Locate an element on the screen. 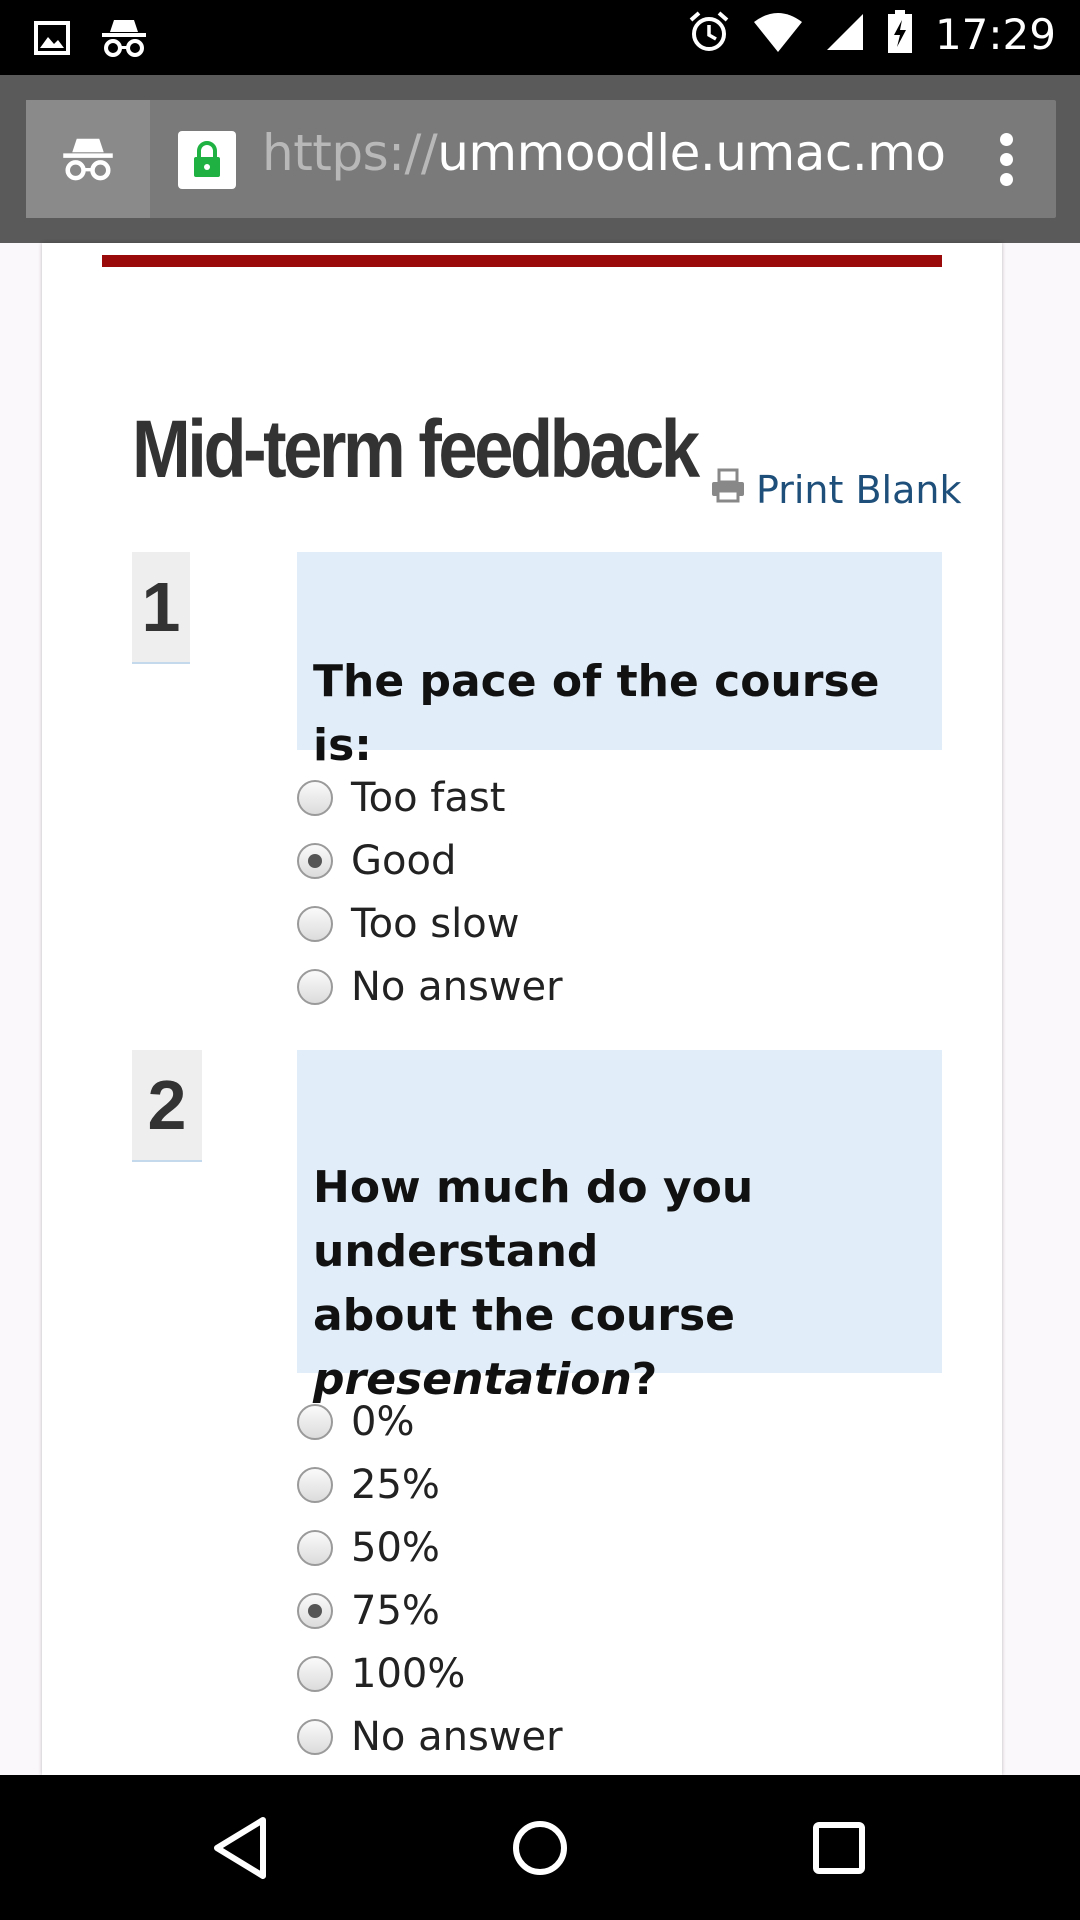  home-icon is located at coordinates (540, 1848).